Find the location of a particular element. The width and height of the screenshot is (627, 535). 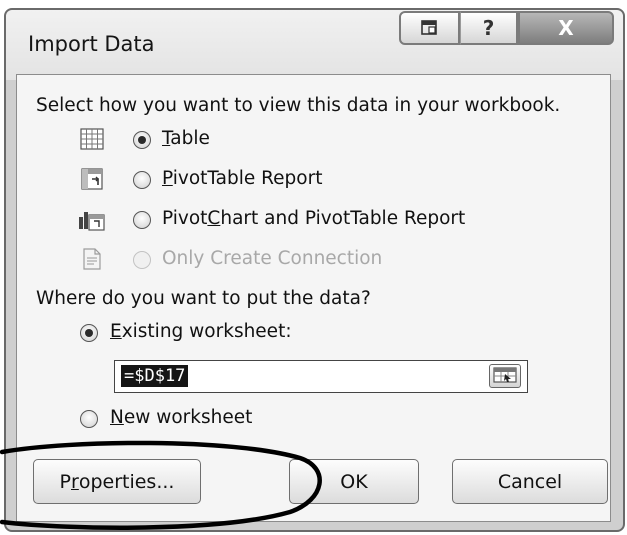

collapse-dialog-button is located at coordinates (505, 376).